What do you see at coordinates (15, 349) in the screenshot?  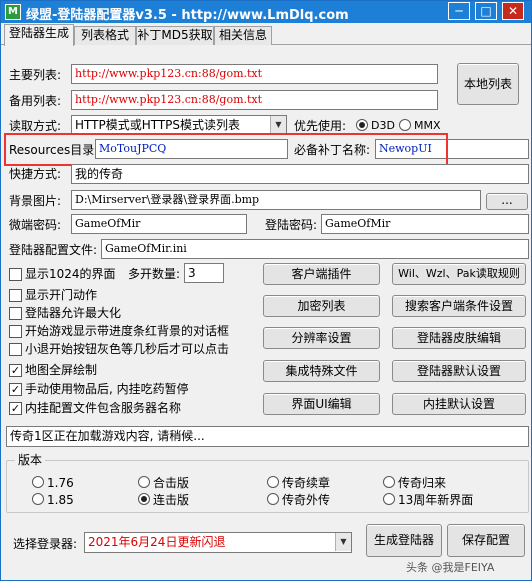 I see `exit-gray-checkbox` at bounding box center [15, 349].